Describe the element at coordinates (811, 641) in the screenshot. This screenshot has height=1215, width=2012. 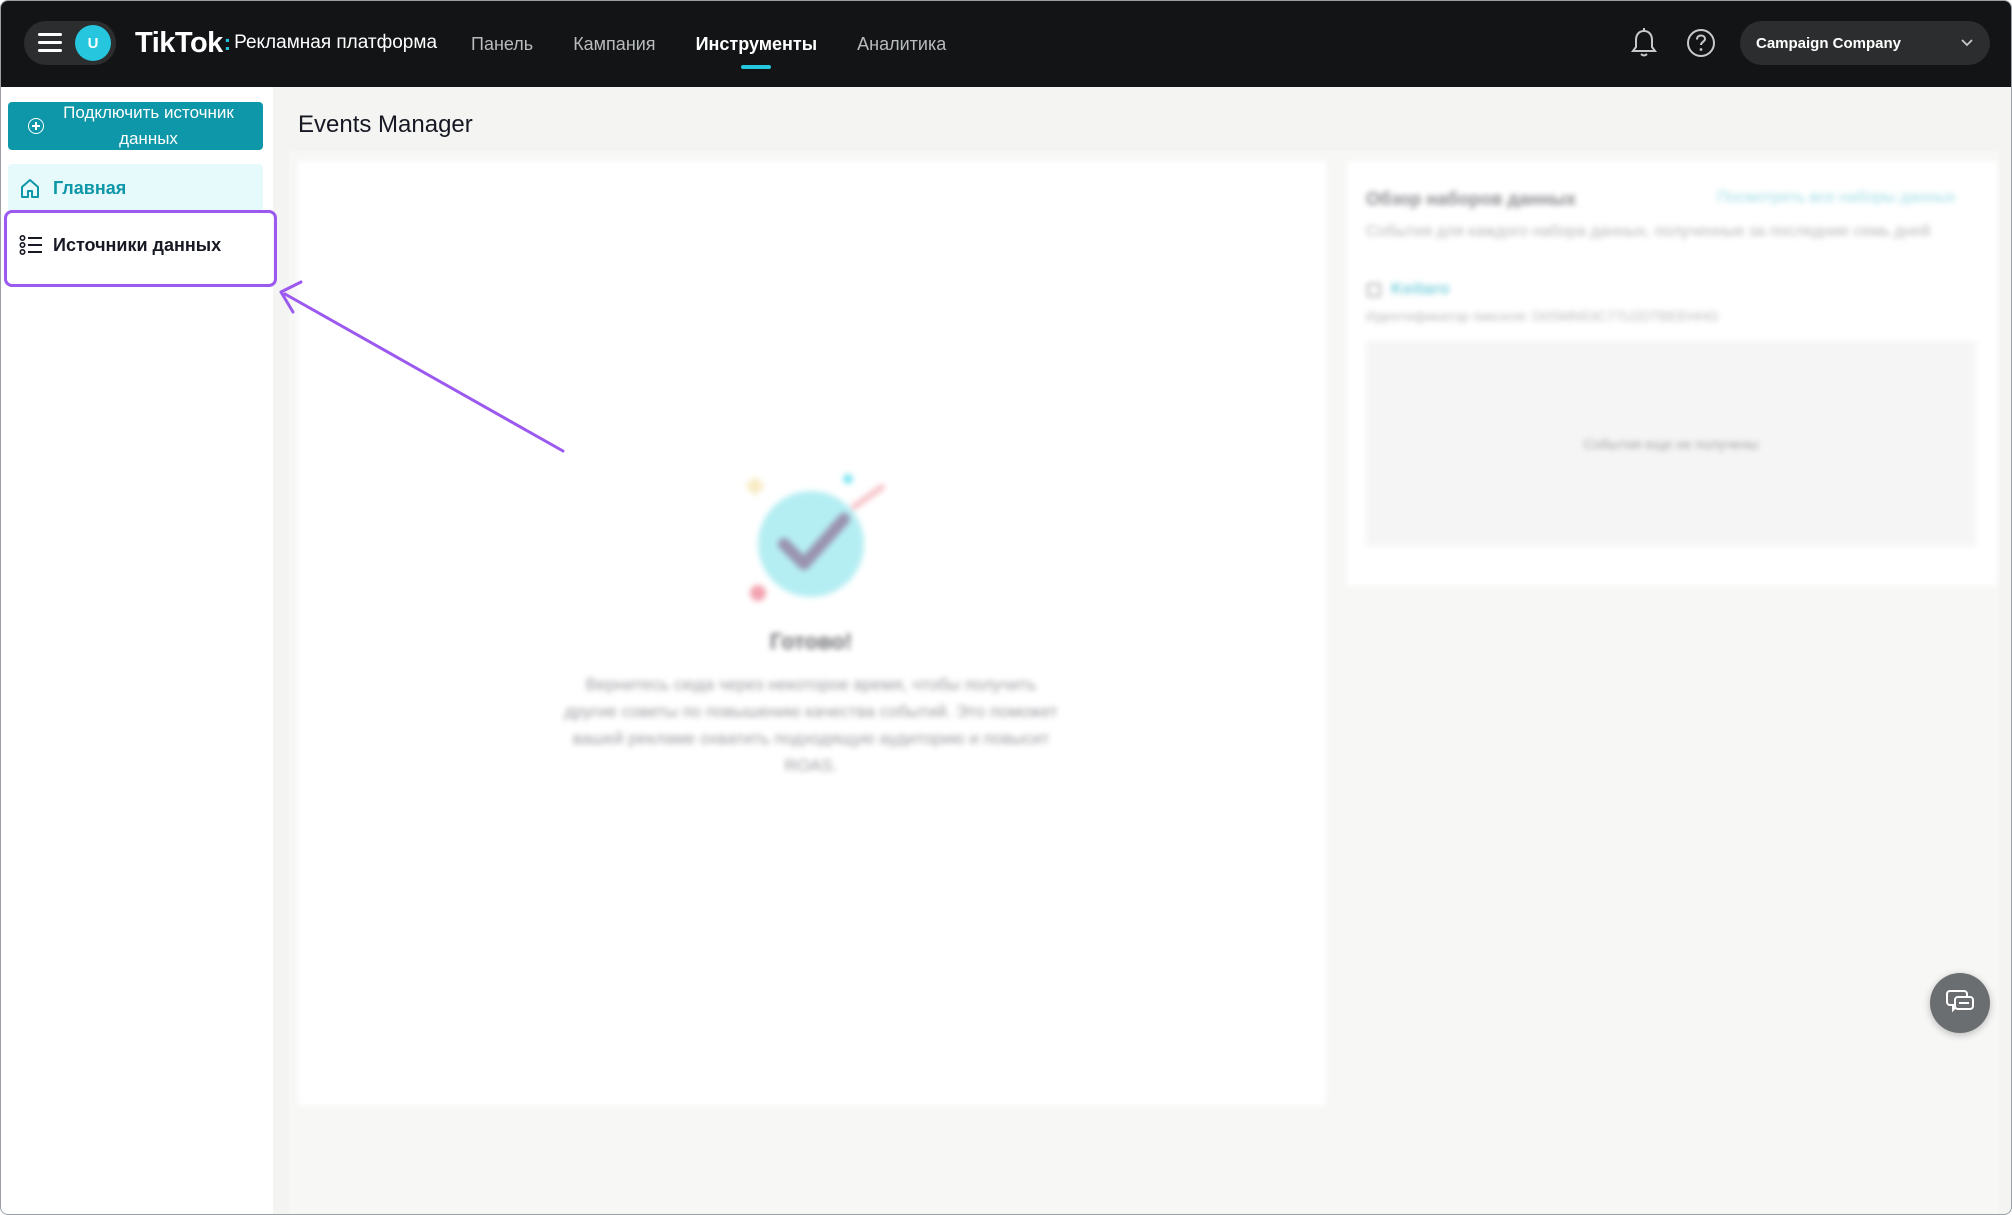
I see `done-title: Готово!` at that location.